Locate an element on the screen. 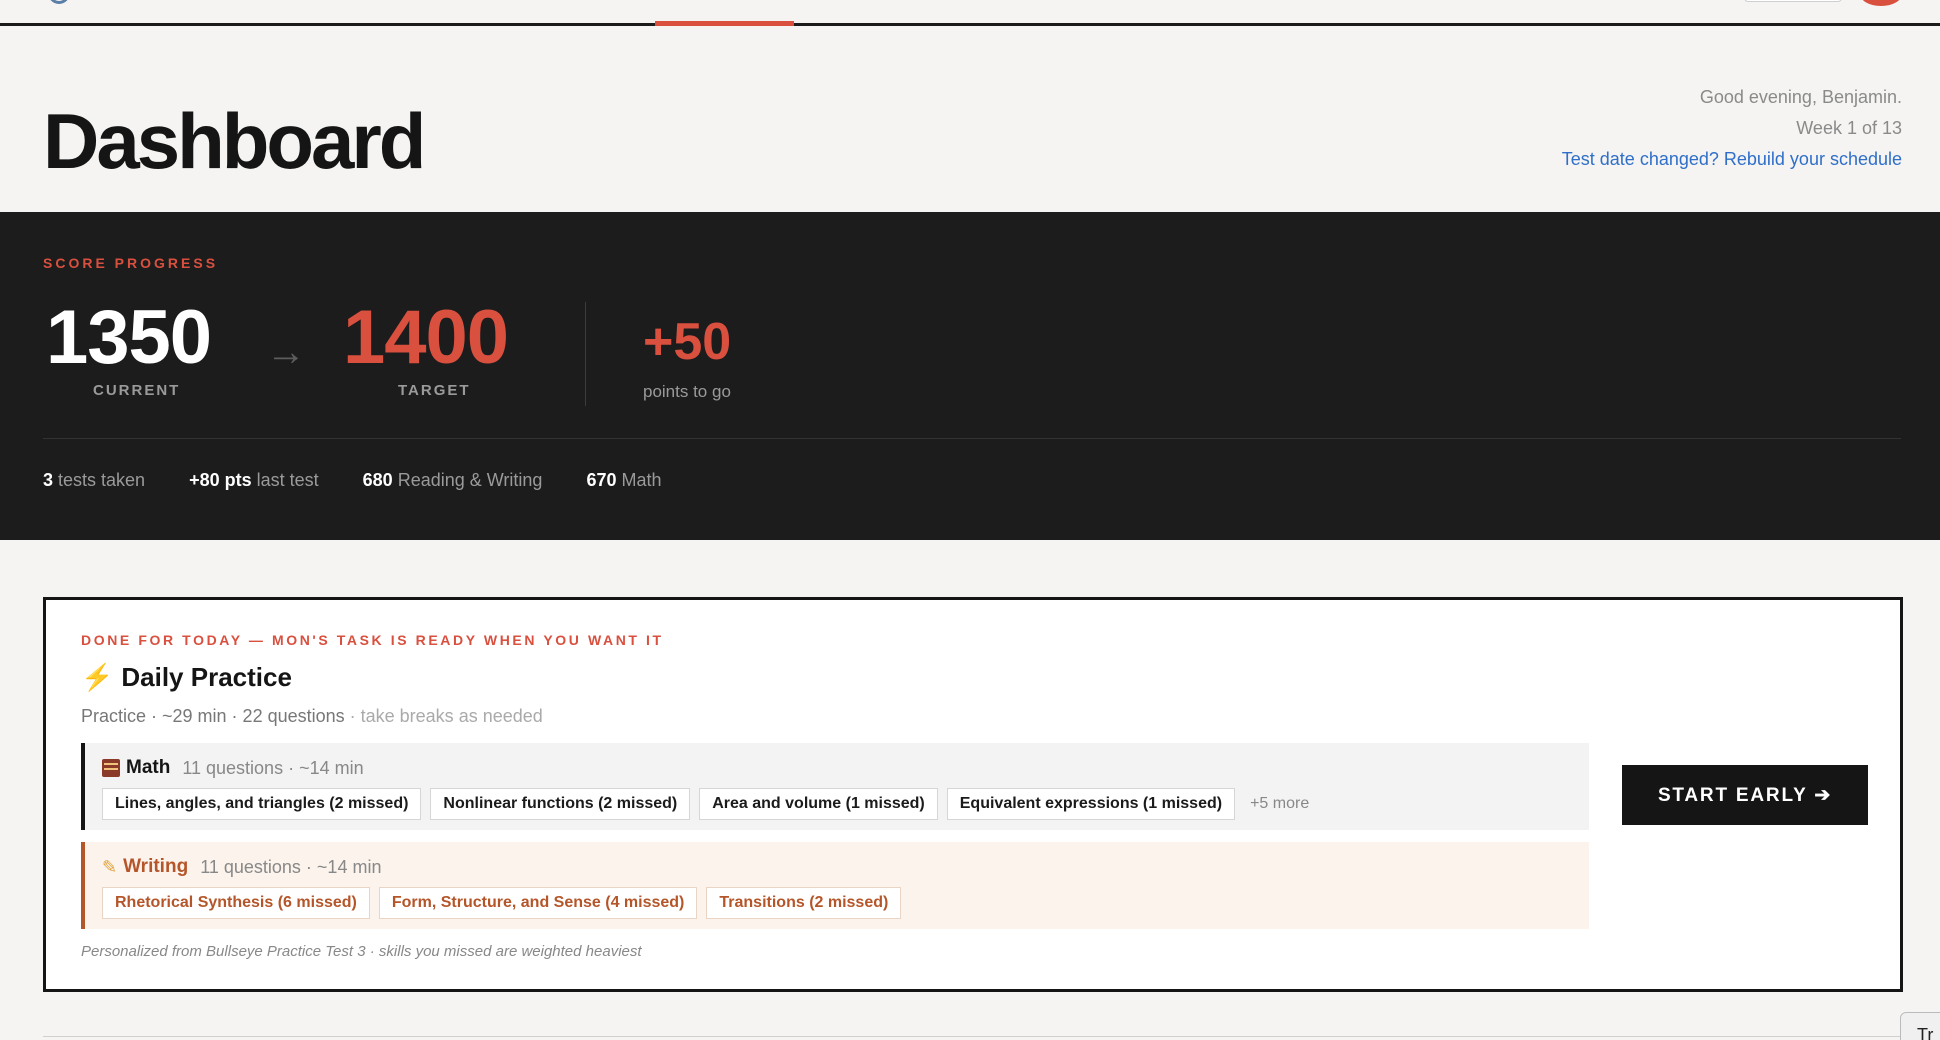 This screenshot has height=1040, width=1940. stats-divider is located at coordinates (972, 438).